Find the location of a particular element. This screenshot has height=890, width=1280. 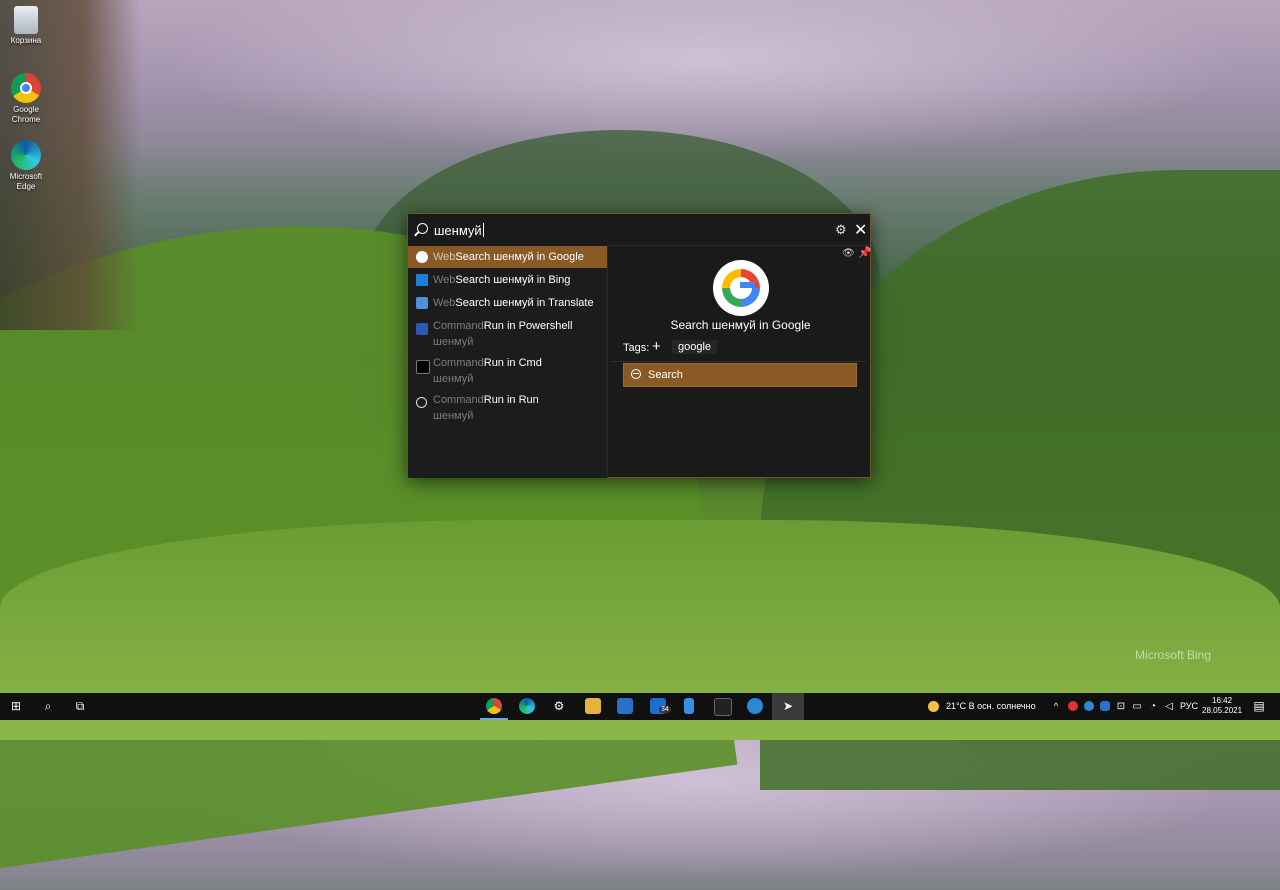

desktop-icon-recycle-bin: Корзина is located at coordinates (26, 26).